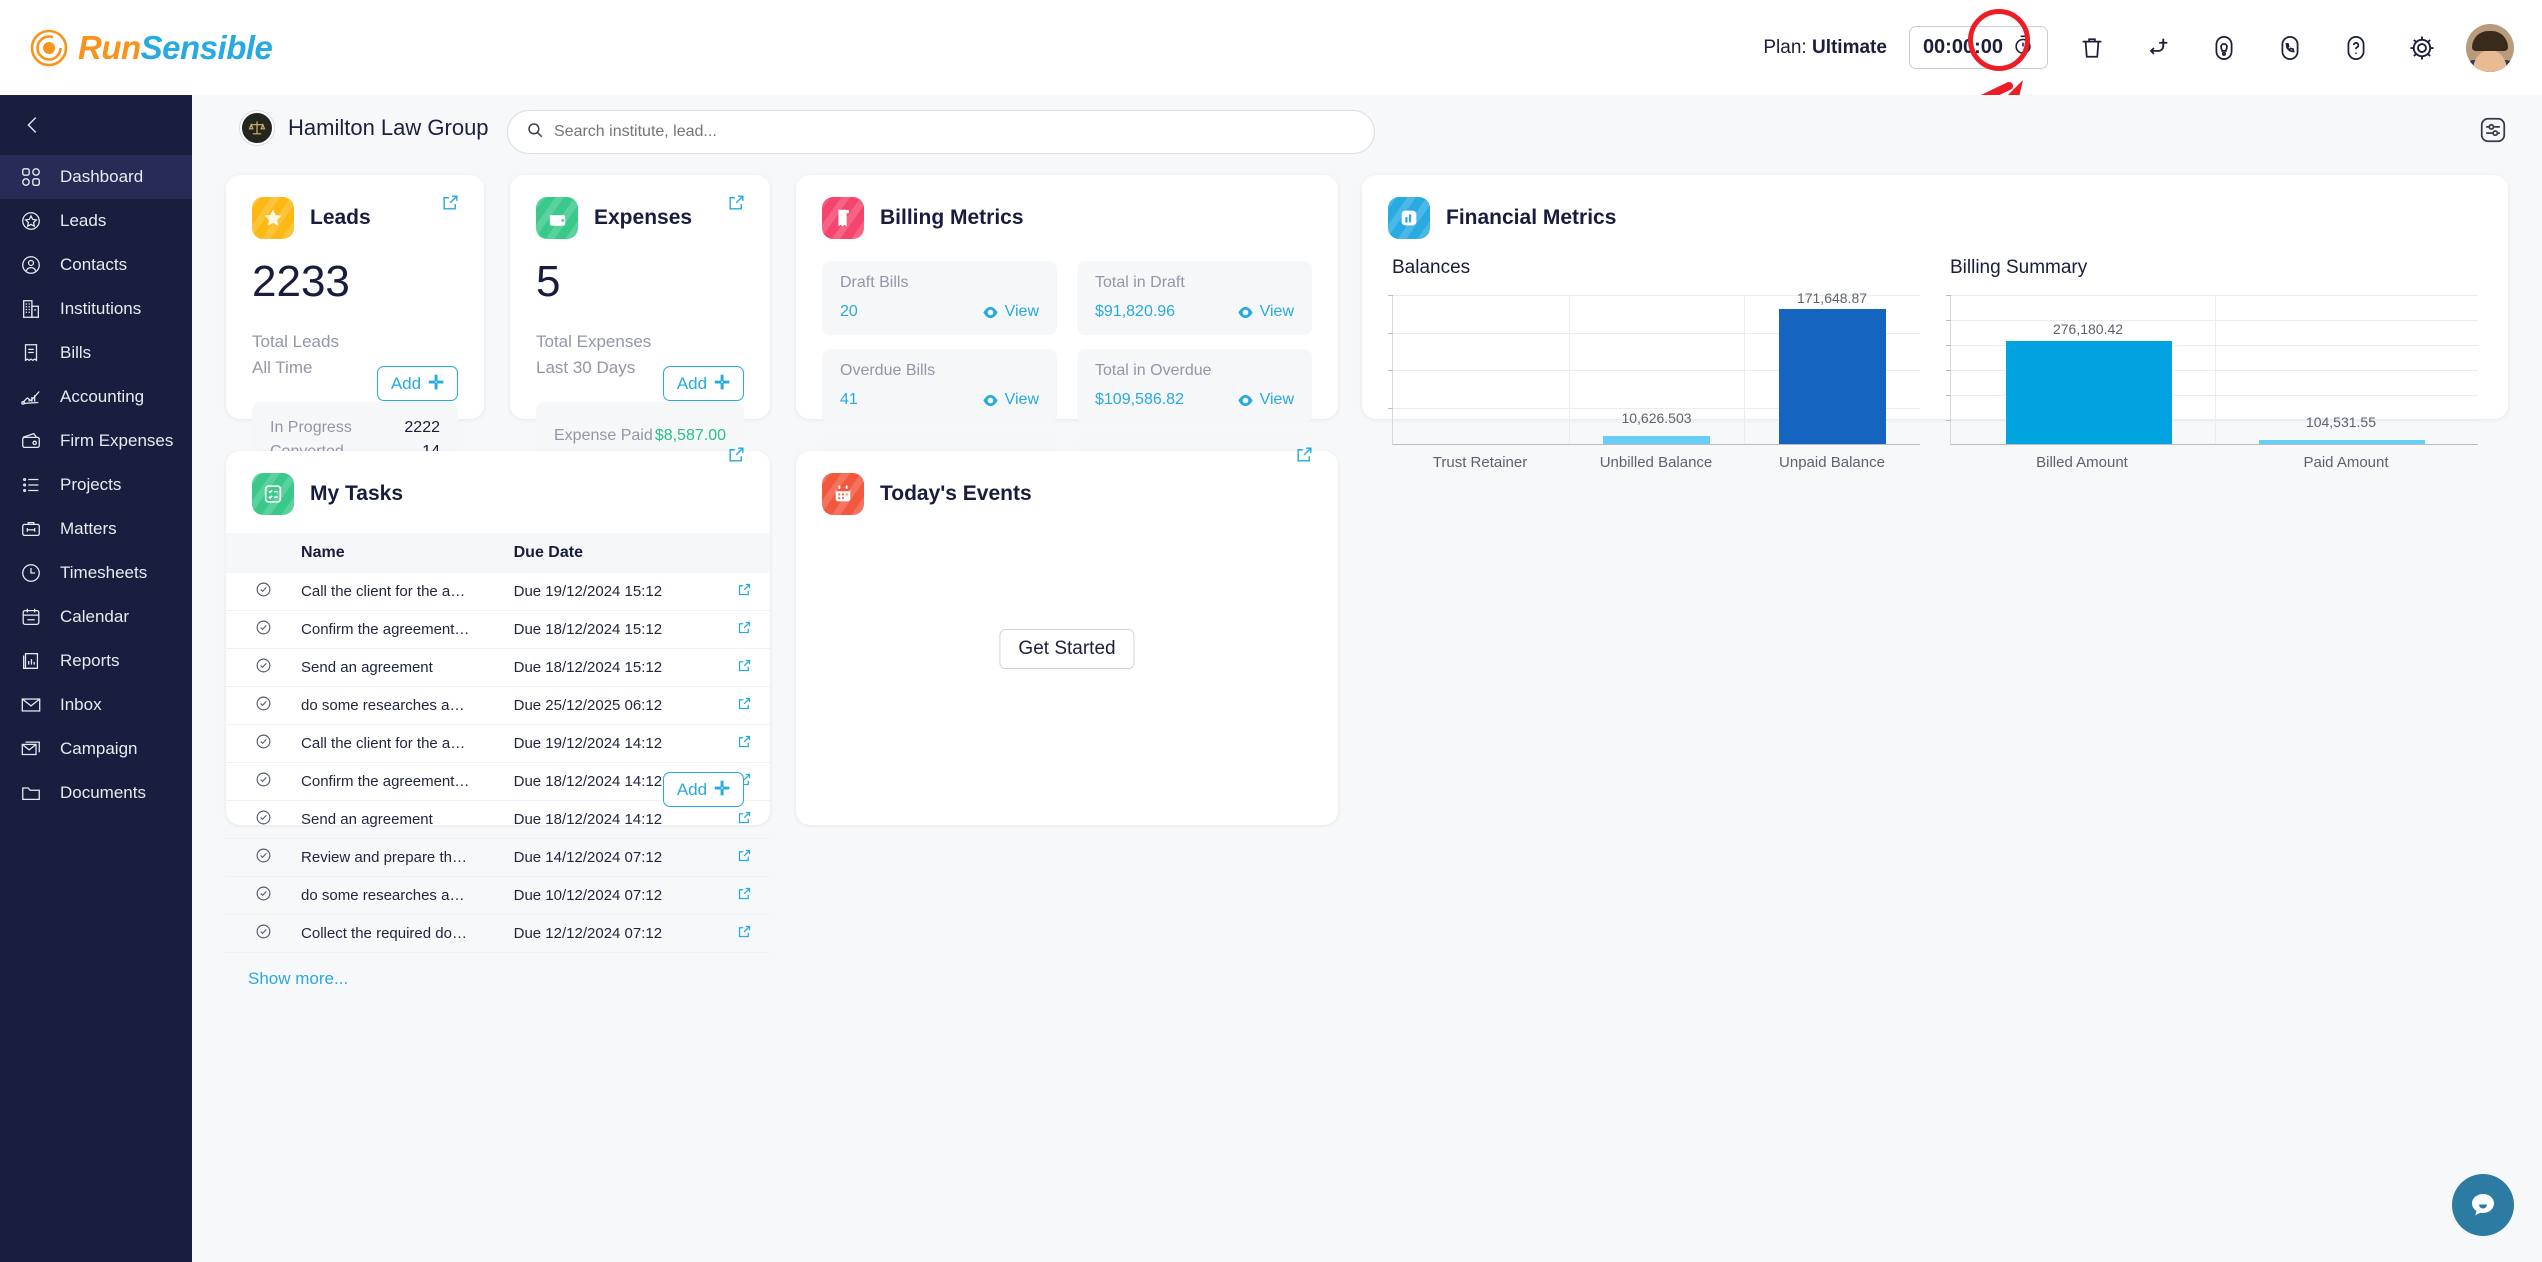  I want to click on chat-bubble-icon, so click(2483, 1205).